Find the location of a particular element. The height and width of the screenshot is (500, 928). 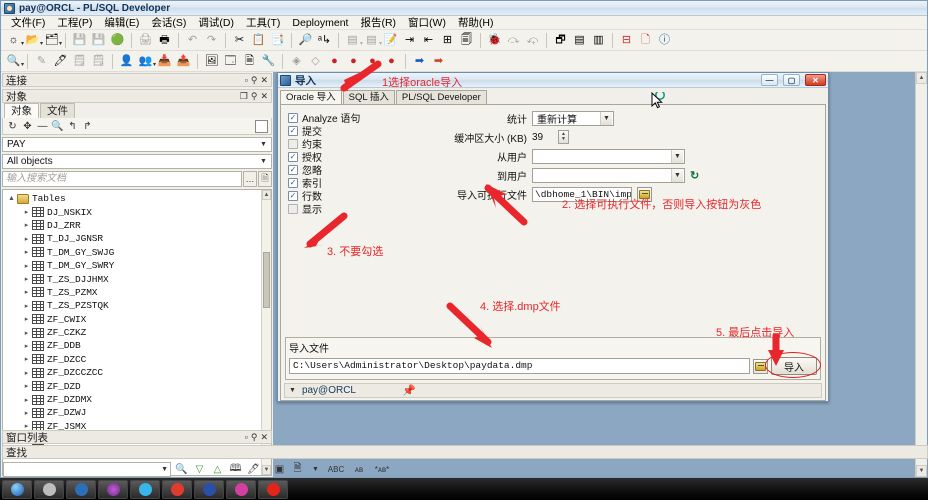

import-icon: 📥 is located at coordinates (164, 61).